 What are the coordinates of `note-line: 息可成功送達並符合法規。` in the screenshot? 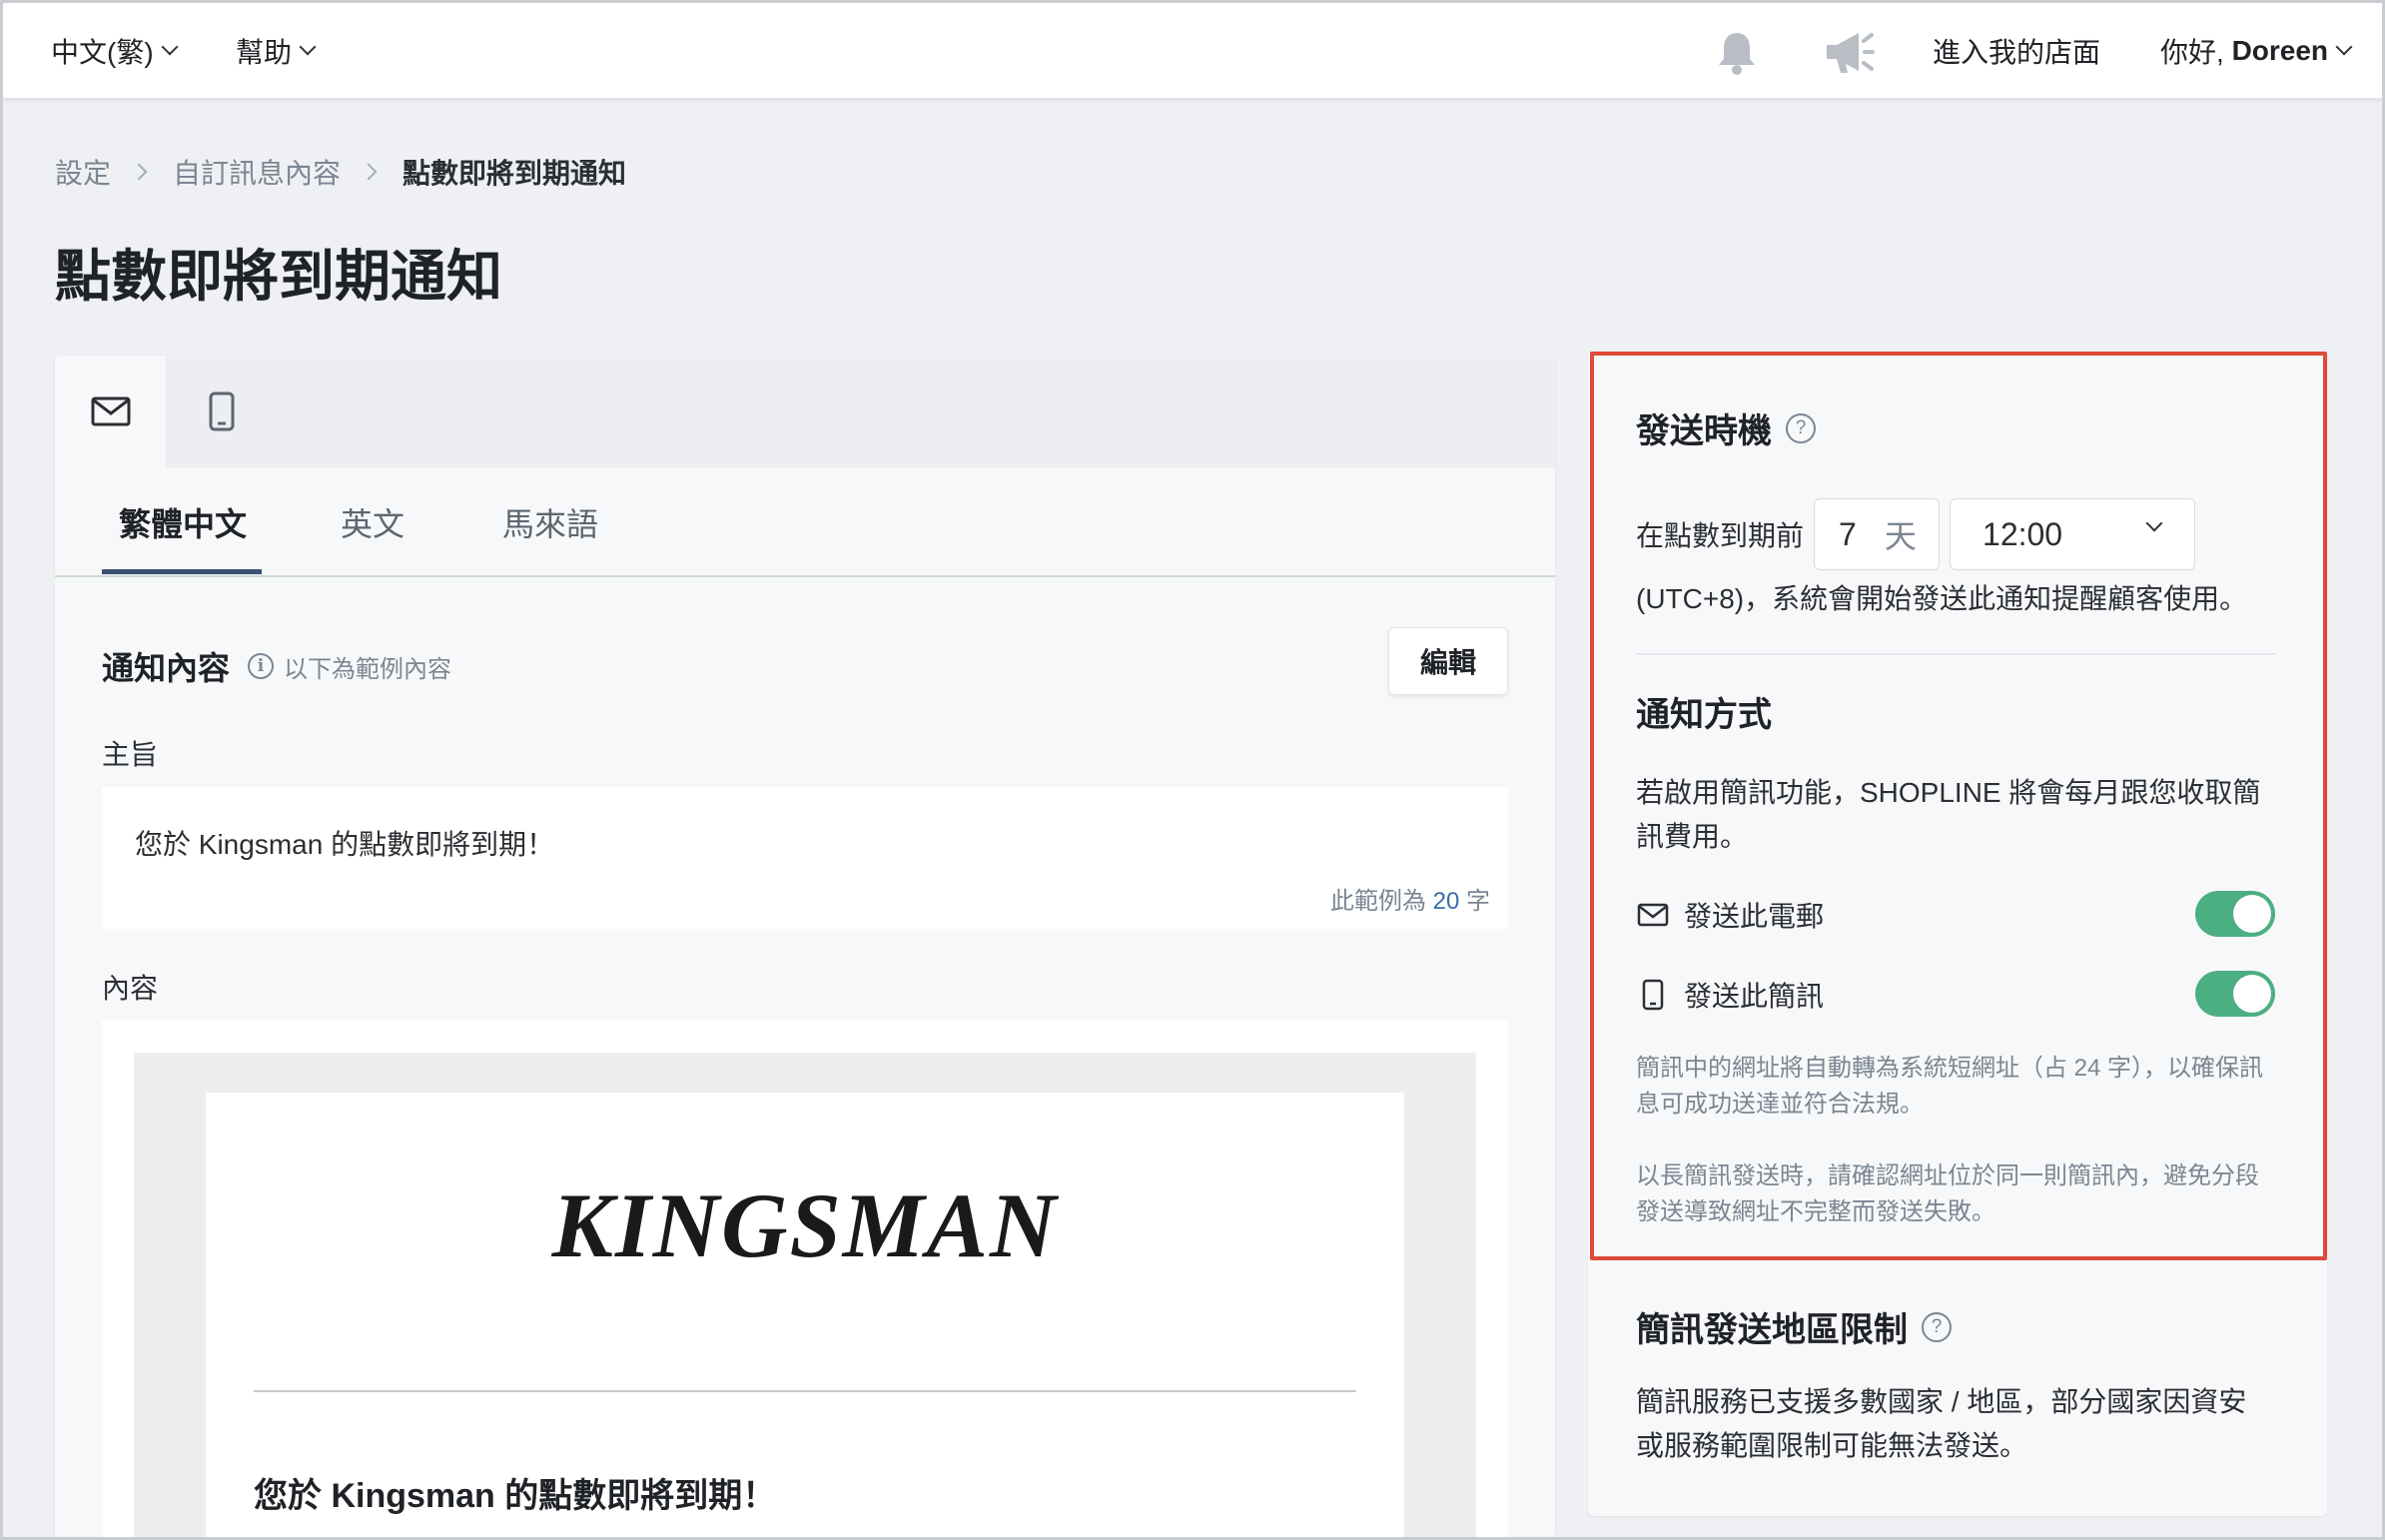 It's located at (1780, 1104).